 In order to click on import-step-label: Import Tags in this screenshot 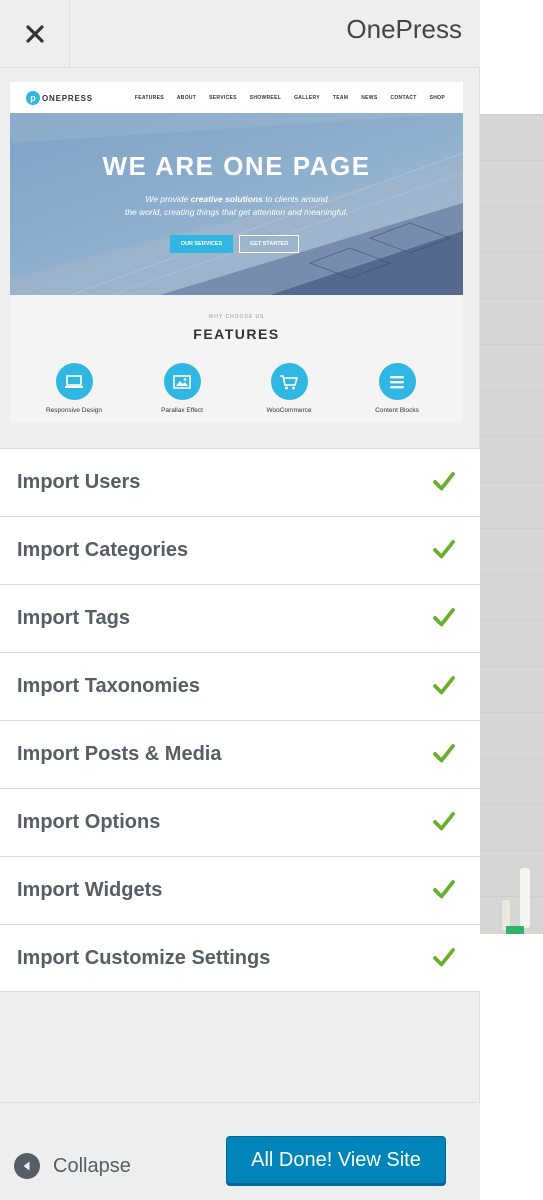, I will do `click(73, 618)`.